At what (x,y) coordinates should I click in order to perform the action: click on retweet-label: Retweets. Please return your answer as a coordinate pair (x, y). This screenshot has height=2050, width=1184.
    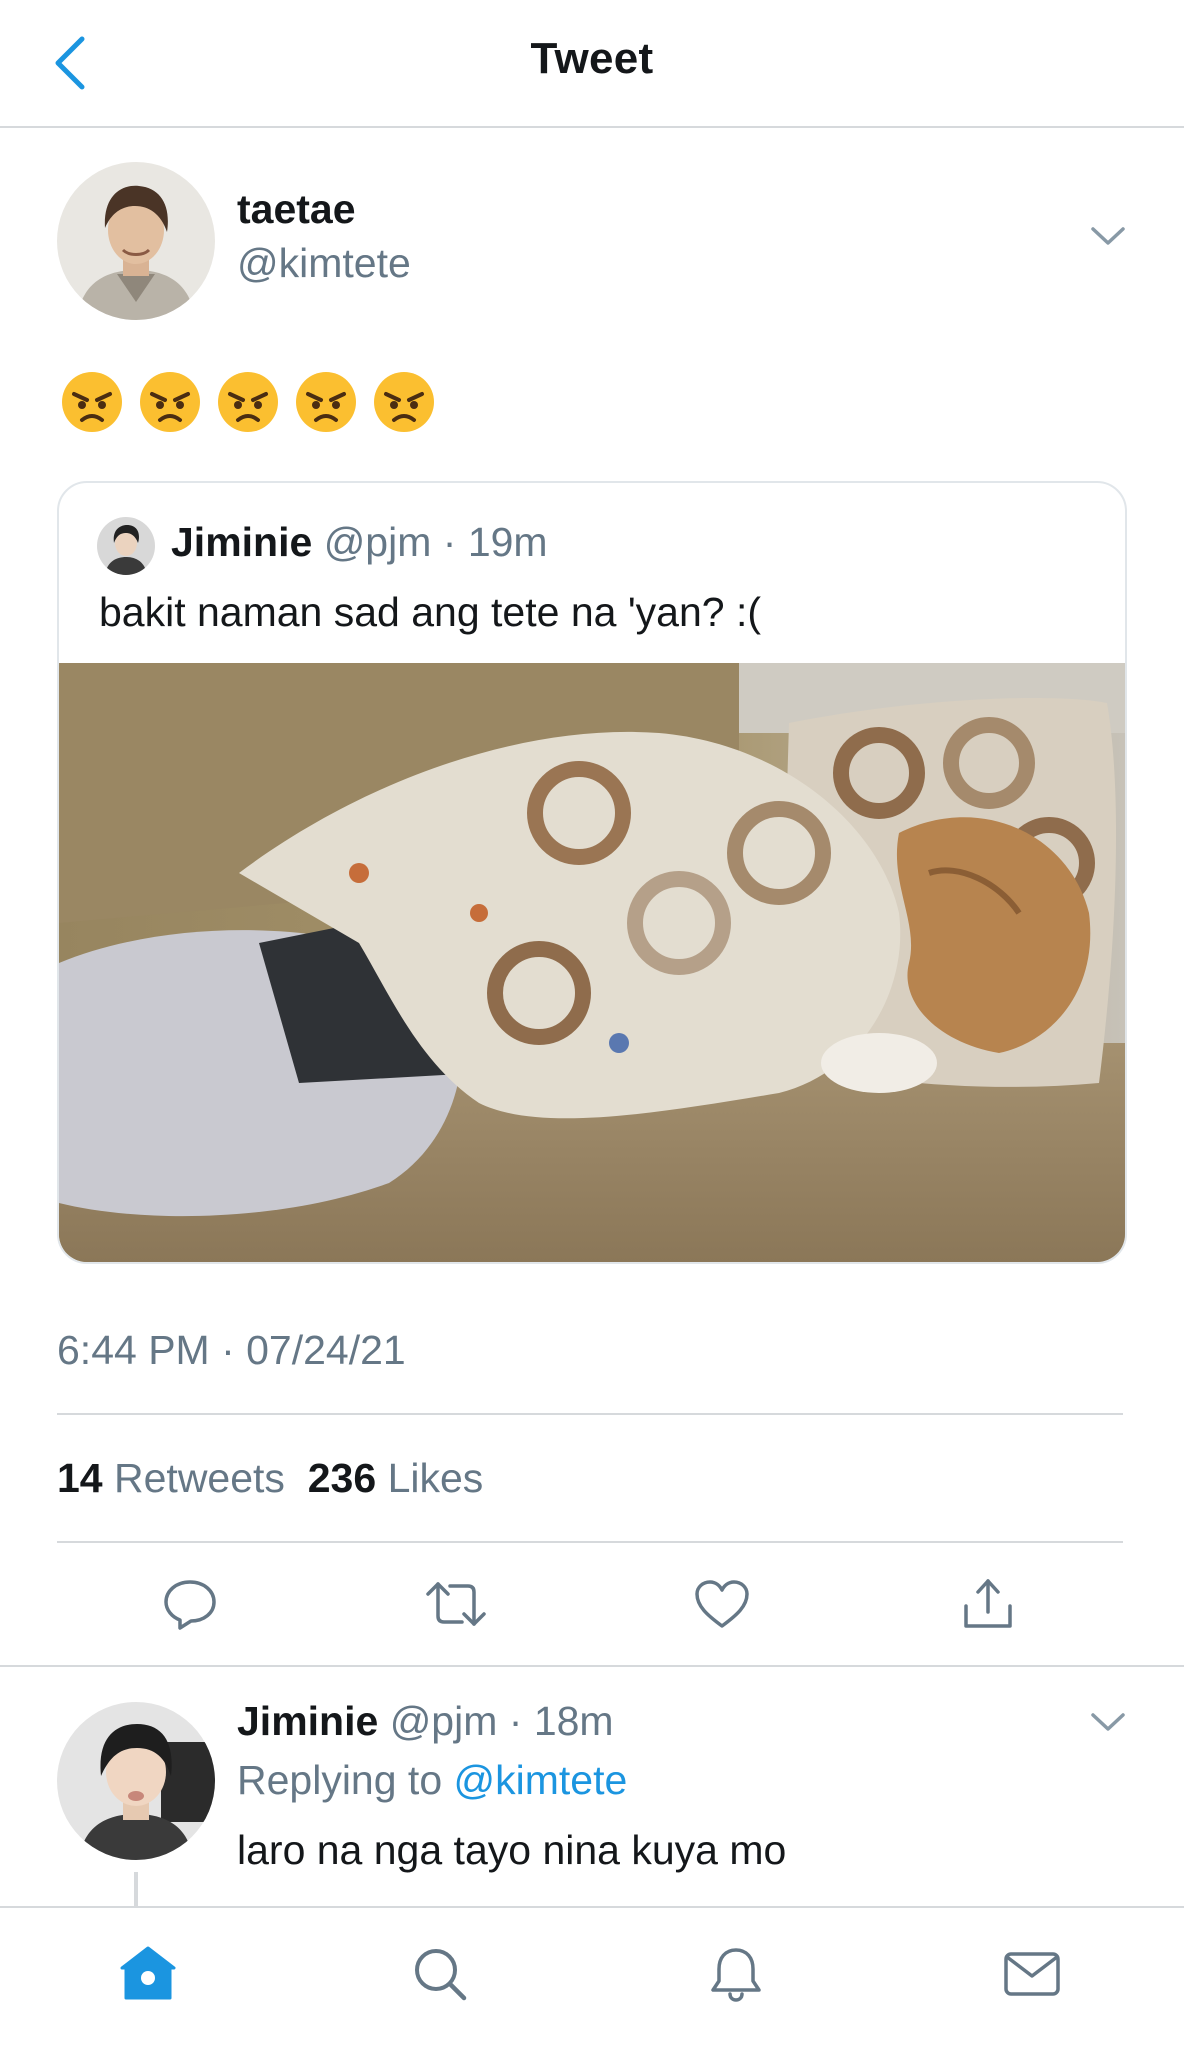
    Looking at the image, I should click on (199, 1478).